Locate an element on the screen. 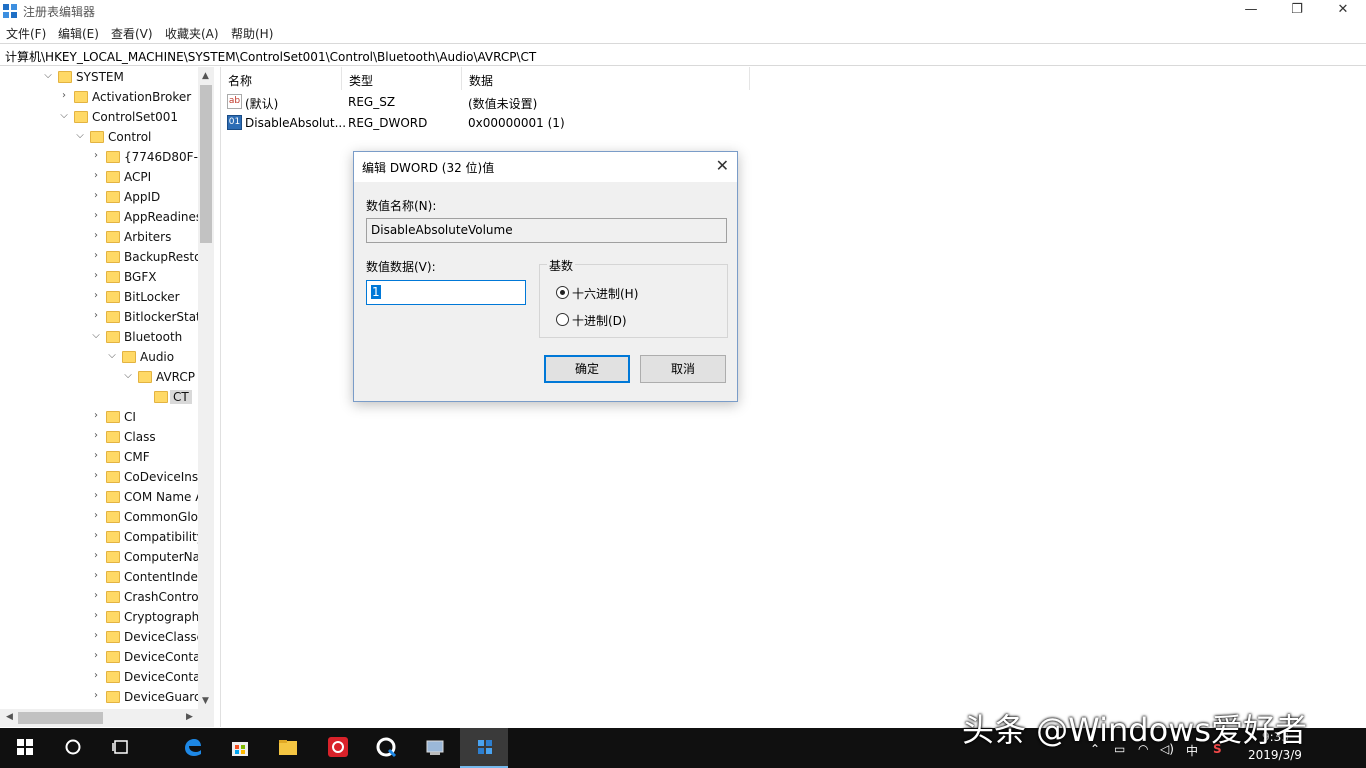 The width and height of the screenshot is (1366, 768). dialog-close-icon: ✕ is located at coordinates (722, 165).